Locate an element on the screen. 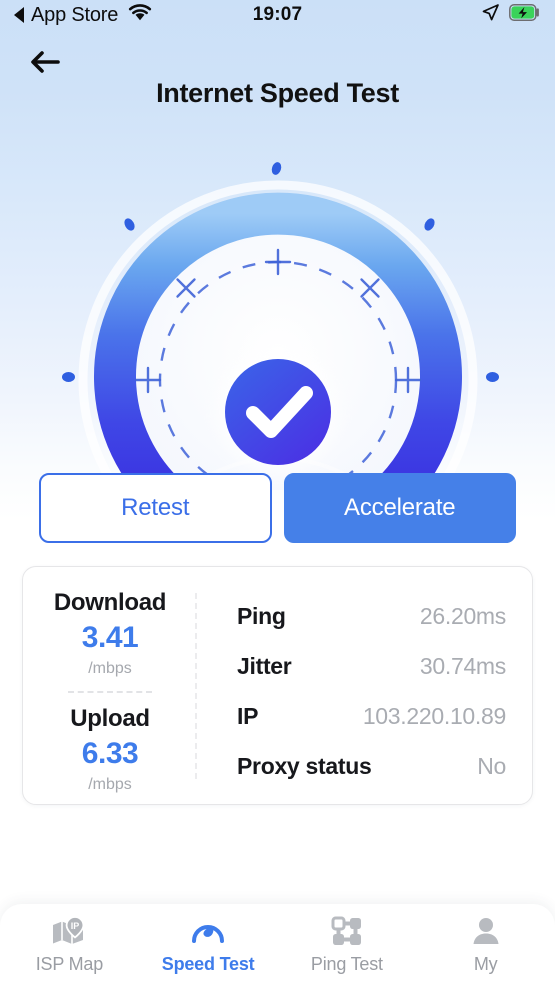 Image resolution: width=555 pixels, height=988 pixels. upload-unit: /mbps is located at coordinates (110, 784).